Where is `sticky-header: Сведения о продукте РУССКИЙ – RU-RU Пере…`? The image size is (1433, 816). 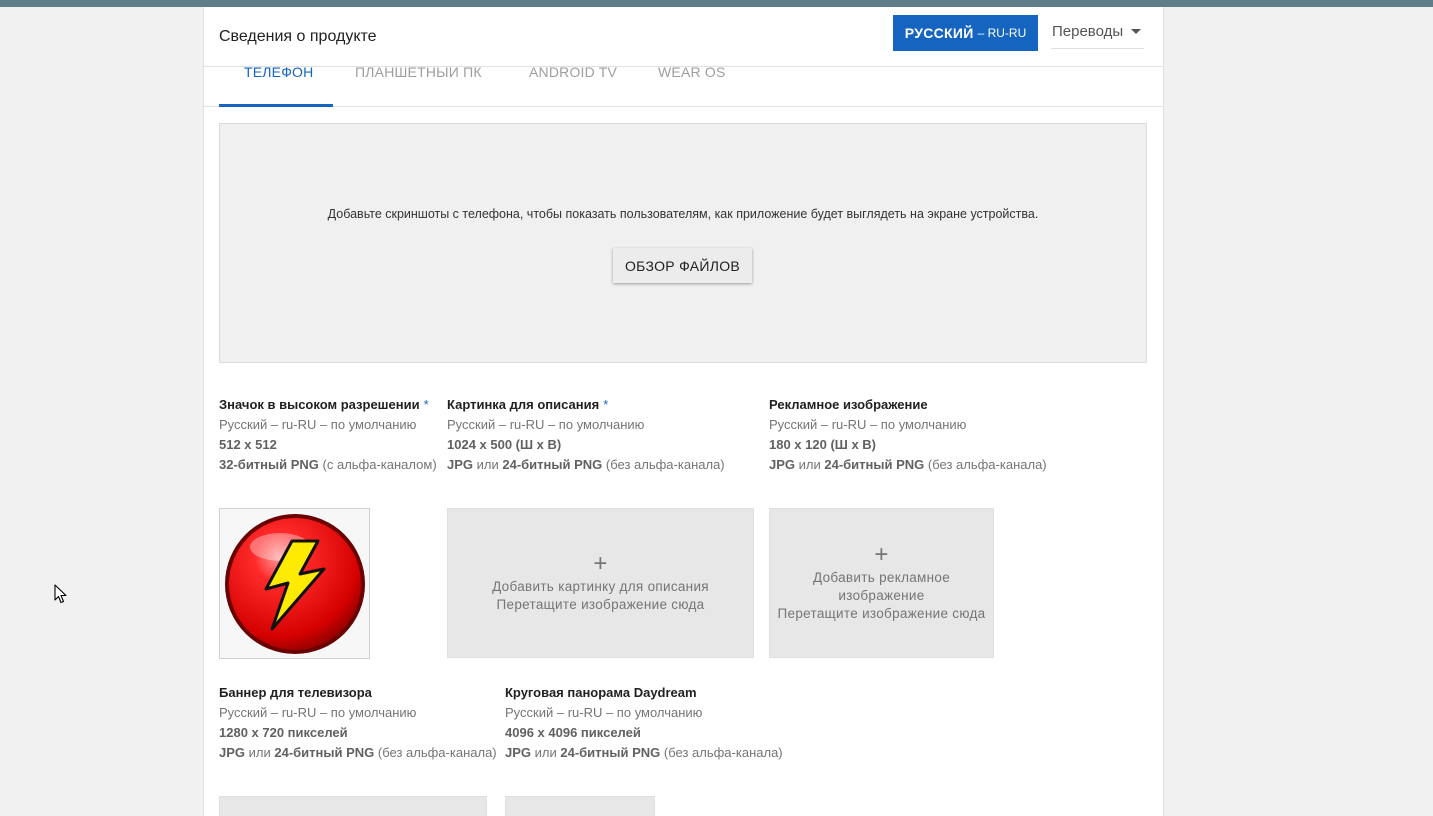
sticky-header: Сведения о продукте РУССКИЙ – RU-RU Пере… is located at coordinates (683, 37).